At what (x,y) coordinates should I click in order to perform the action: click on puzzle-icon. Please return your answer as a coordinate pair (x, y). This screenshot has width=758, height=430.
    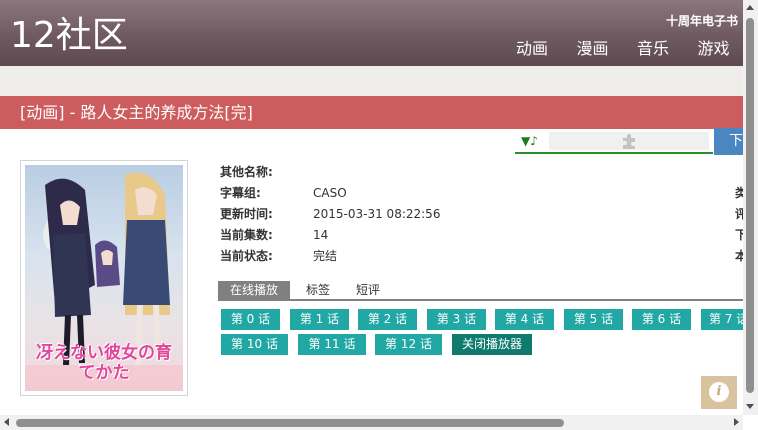
    Looking at the image, I should click on (629, 141).